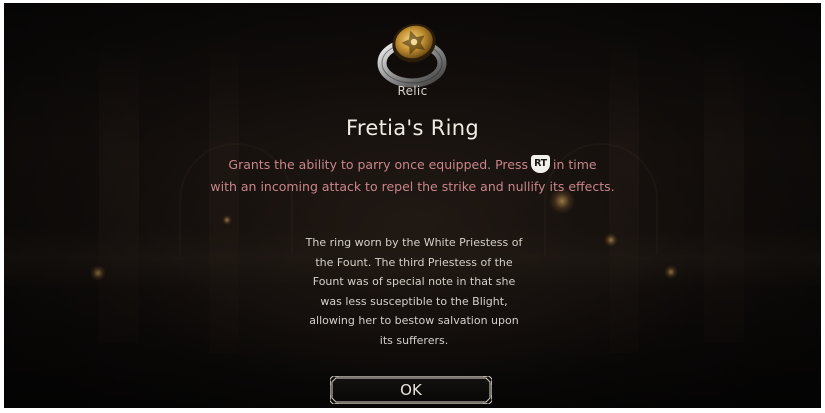 This screenshot has height=413, width=825. Describe the element at coordinates (414, 301) in the screenshot. I see `lore-line: was less susceptible to the Blight,` at that location.